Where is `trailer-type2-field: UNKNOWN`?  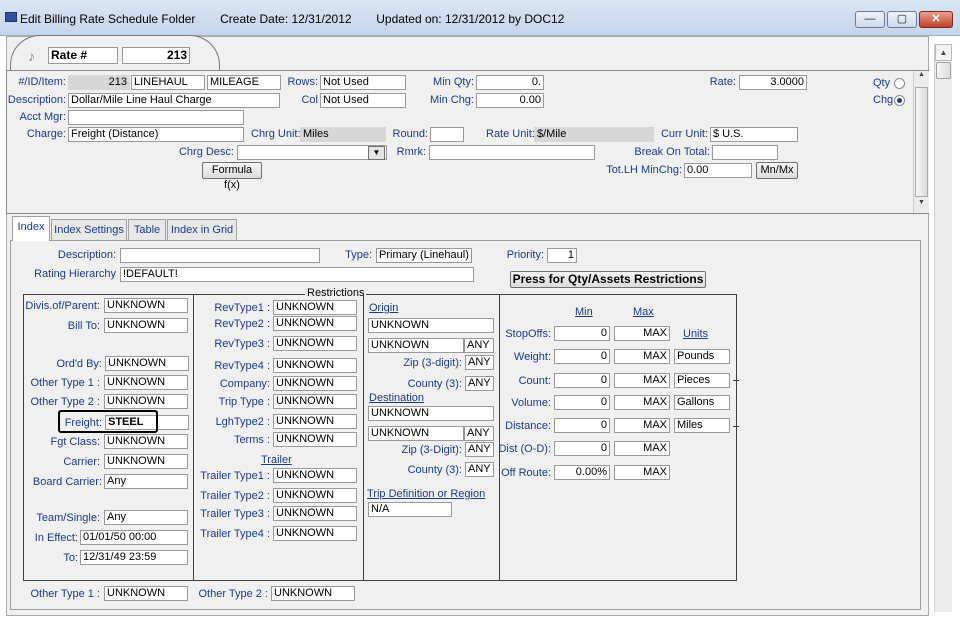 trailer-type2-field: UNKNOWN is located at coordinates (315, 495).